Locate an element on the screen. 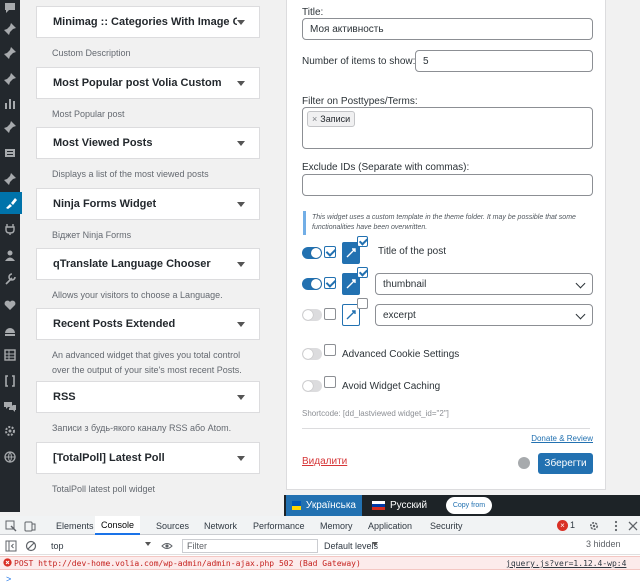  advanced-cookie-toggle is located at coordinates (312, 354).